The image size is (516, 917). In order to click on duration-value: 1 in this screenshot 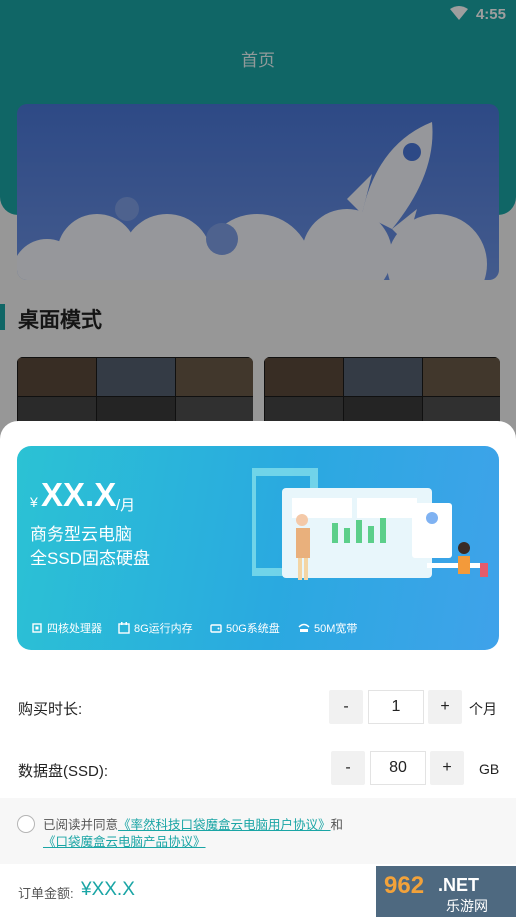, I will do `click(396, 707)`.